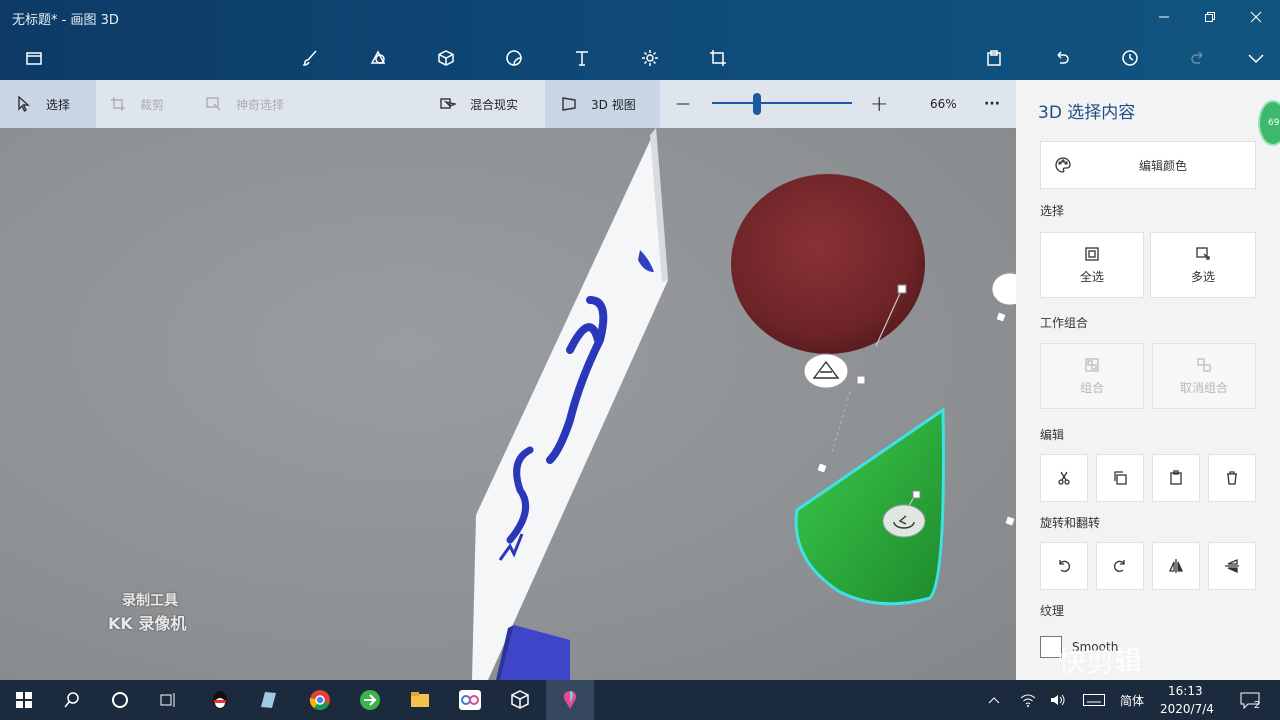  Describe the element at coordinates (320, 700) in the screenshot. I see `chrome-app` at that location.